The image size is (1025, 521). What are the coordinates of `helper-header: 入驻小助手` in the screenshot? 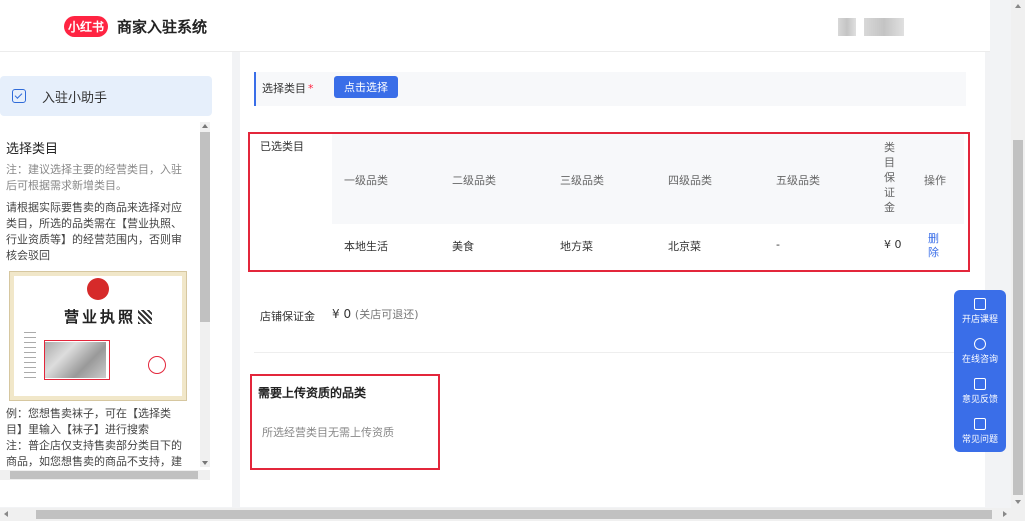 It's located at (106, 96).